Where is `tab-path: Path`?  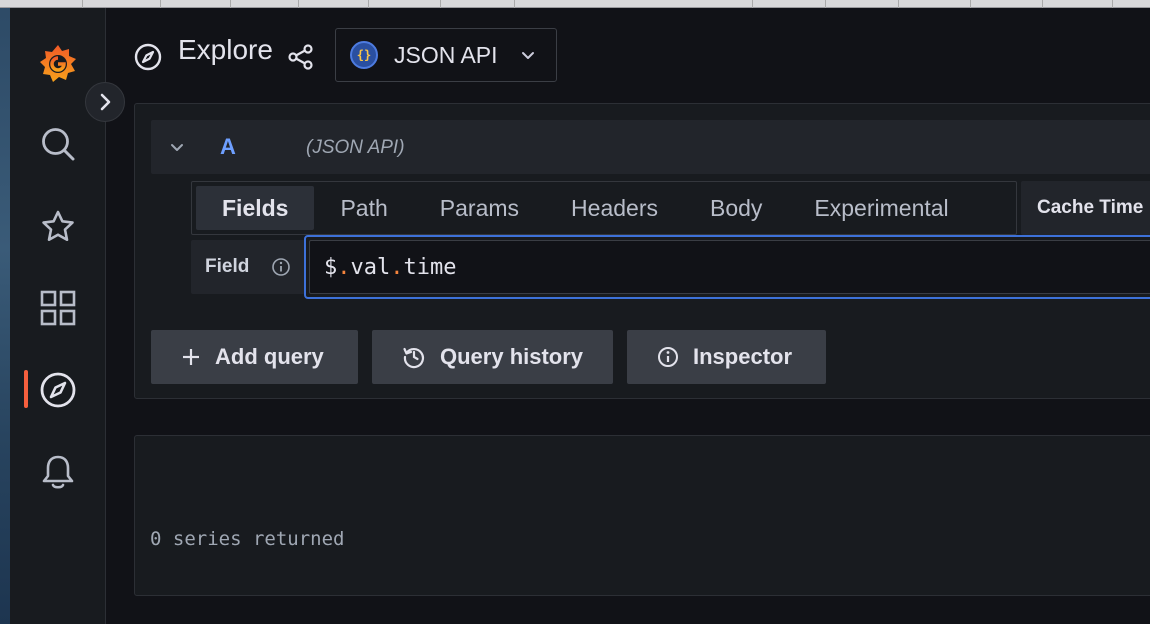
tab-path: Path is located at coordinates (363, 208).